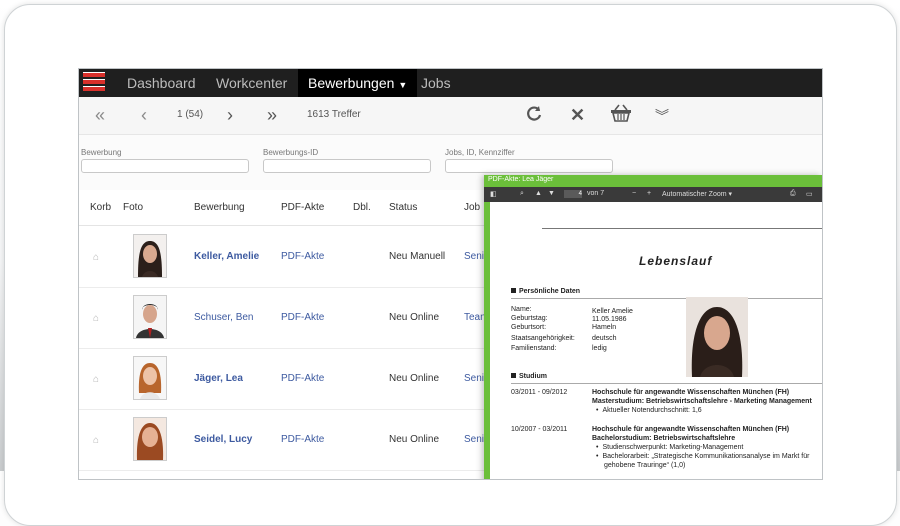 The height and width of the screenshot is (526, 900). Describe the element at coordinates (717, 337) in the screenshot. I see `cv-photo` at that location.